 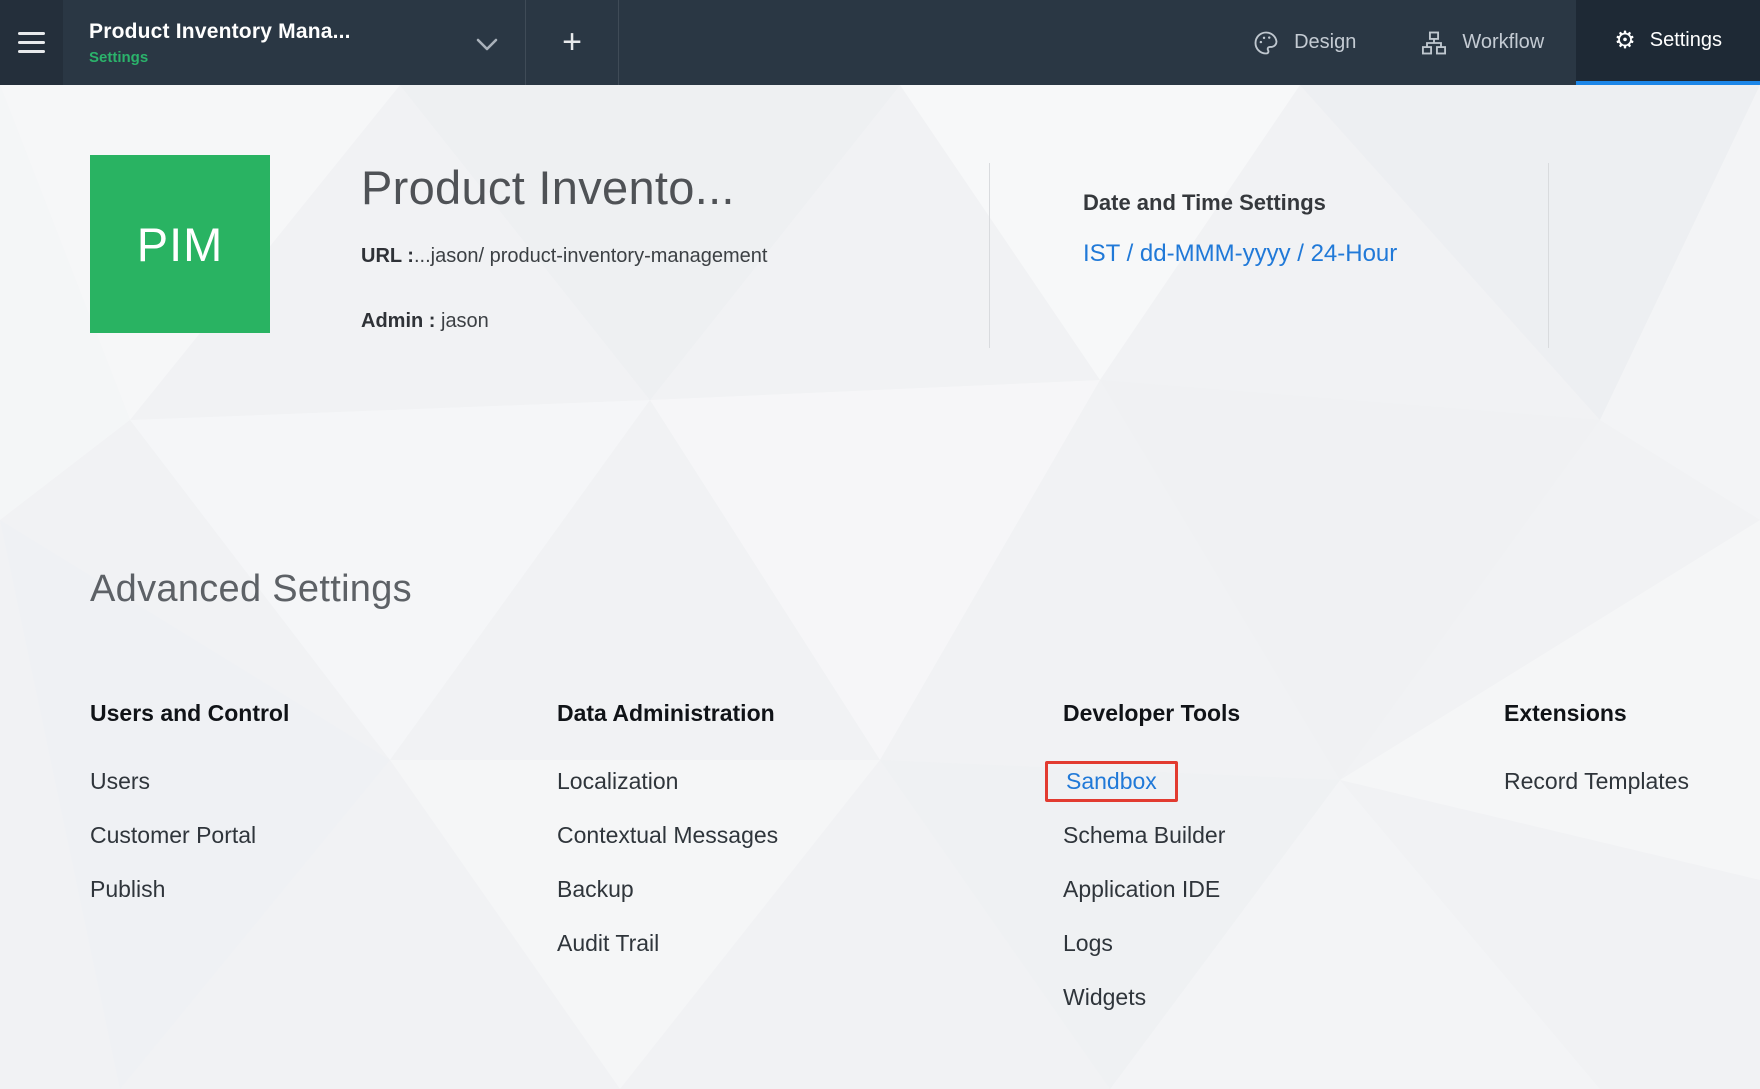 What do you see at coordinates (1141, 889) in the screenshot?
I see `settings-link-application-ide: Application IDE` at bounding box center [1141, 889].